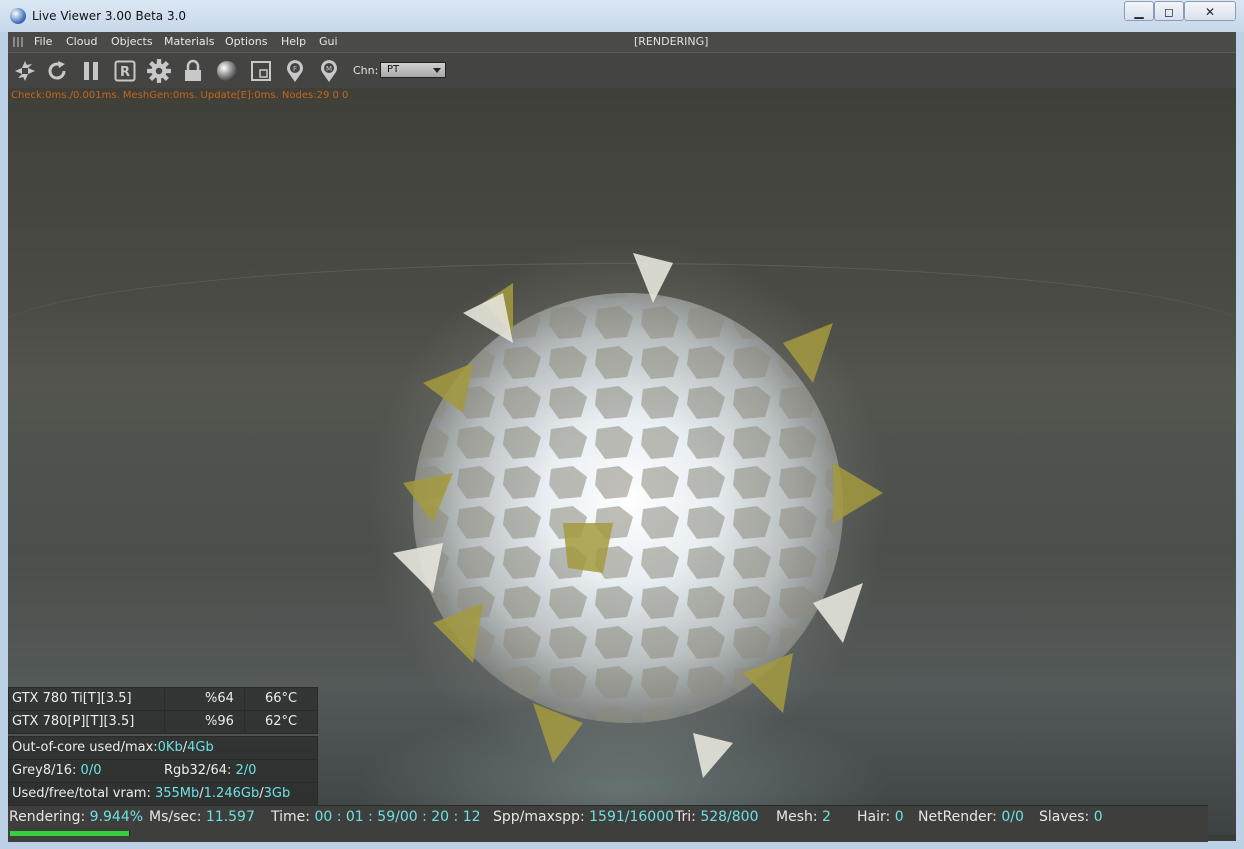 This screenshot has height=849, width=1244. I want to click on gpu-temperature: 66°C, so click(281, 698).